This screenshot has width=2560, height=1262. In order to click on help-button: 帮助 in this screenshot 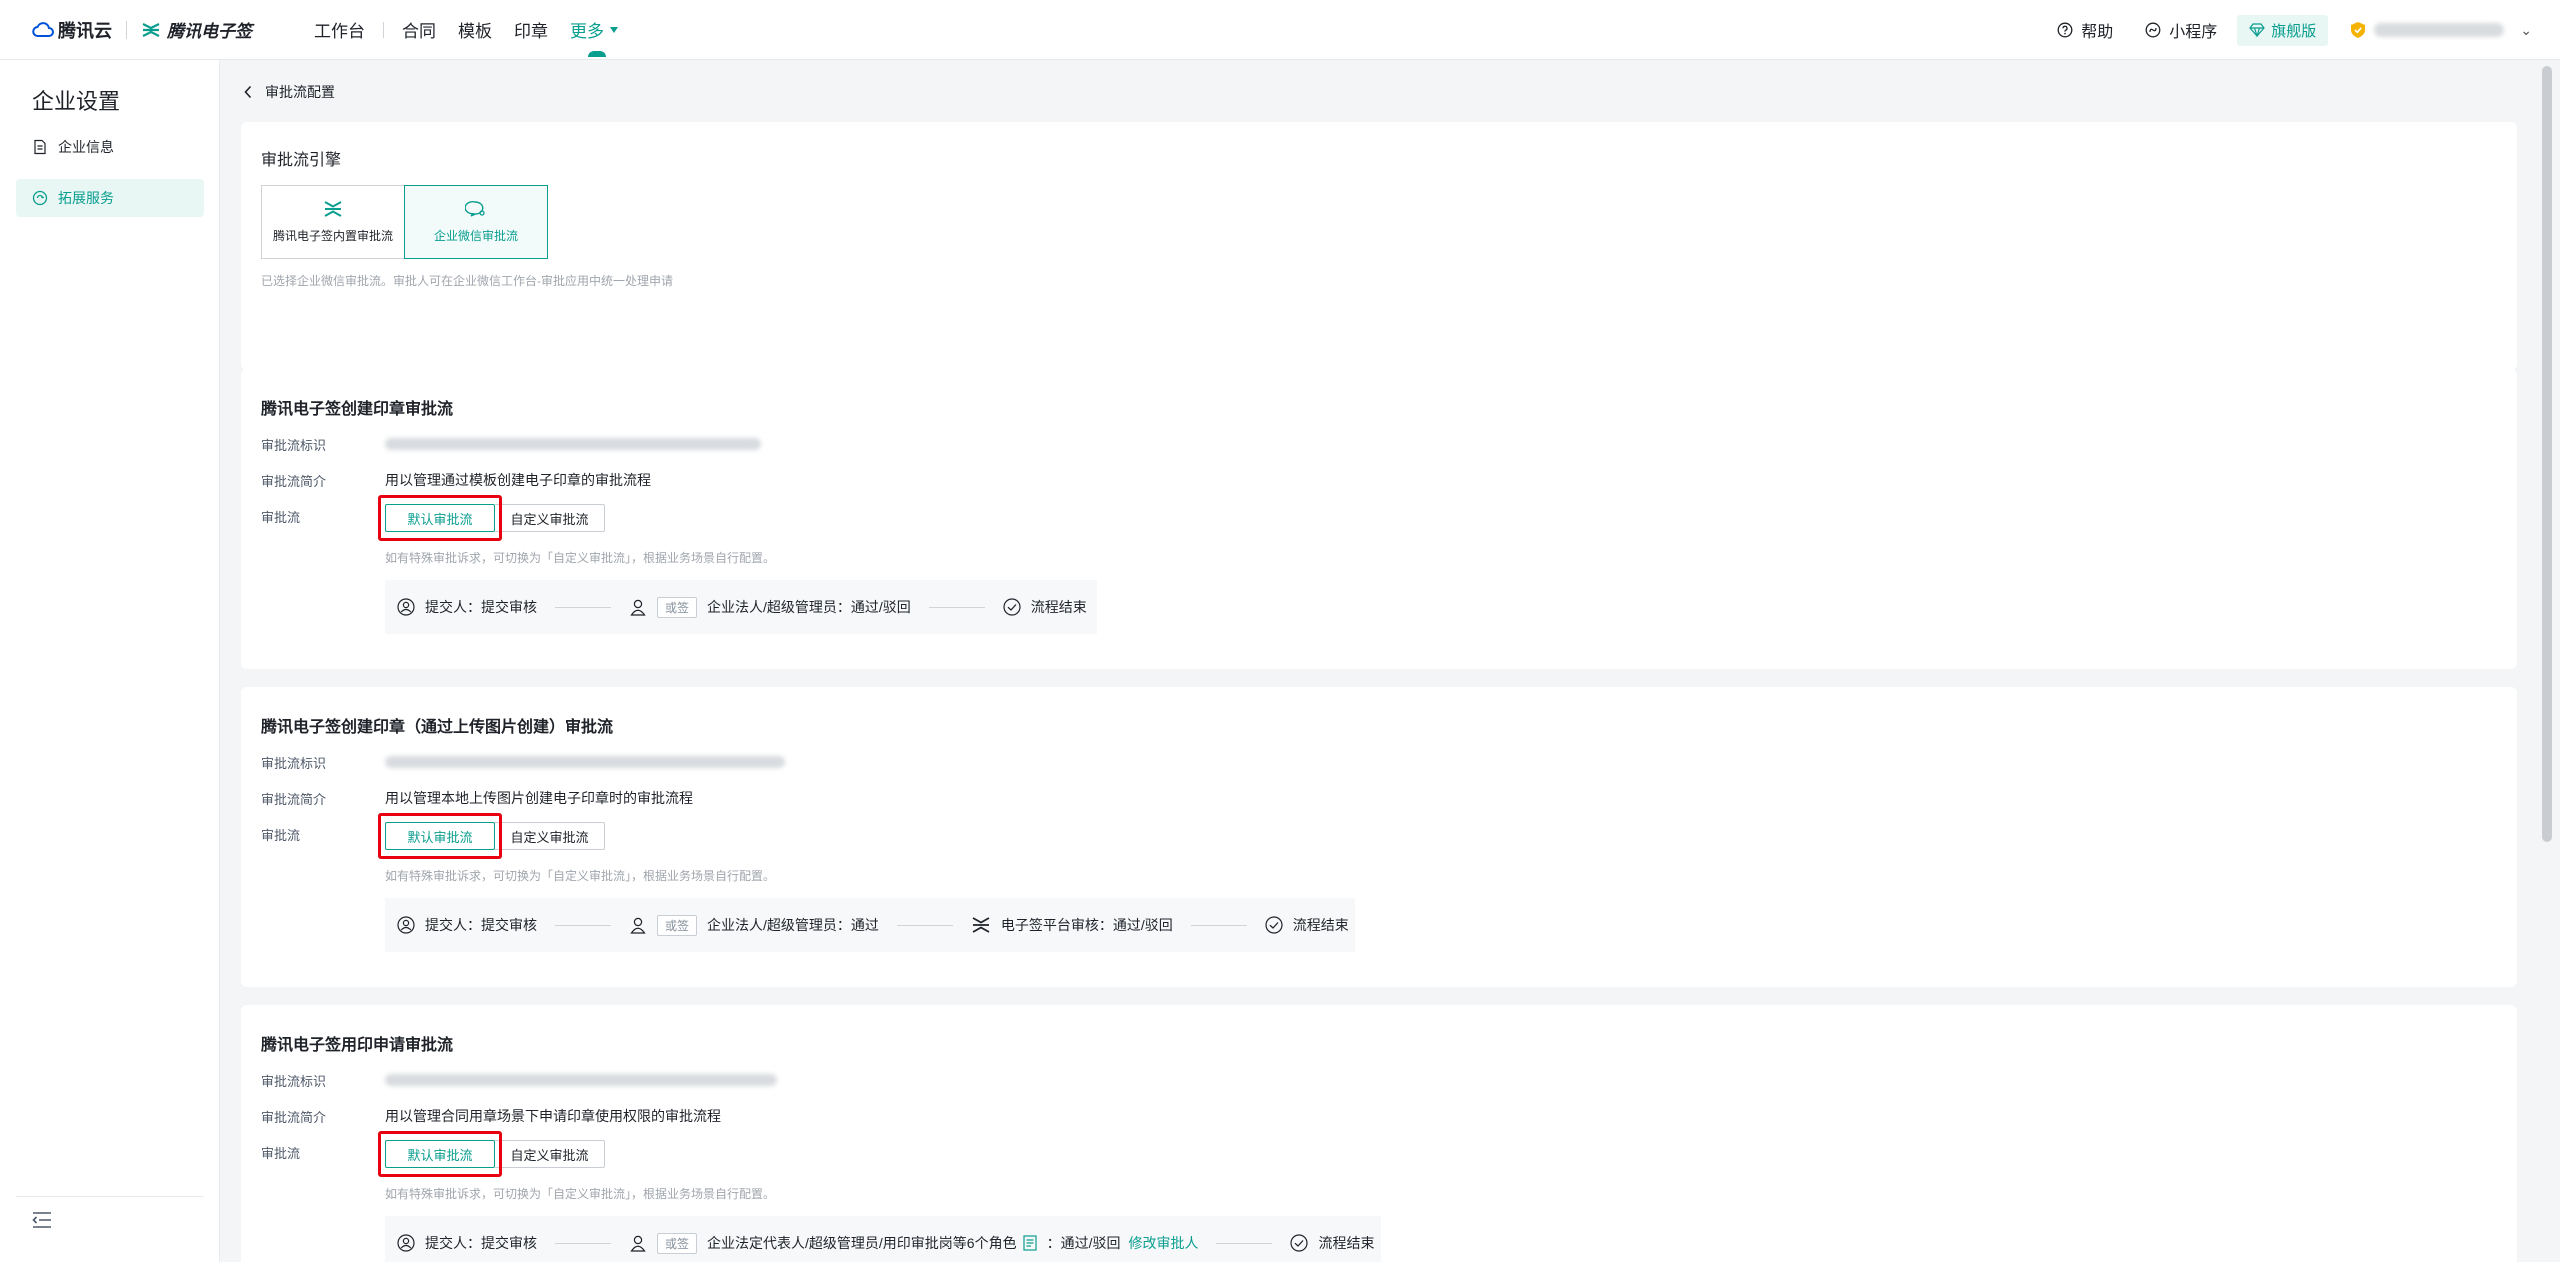, I will do `click(2085, 30)`.